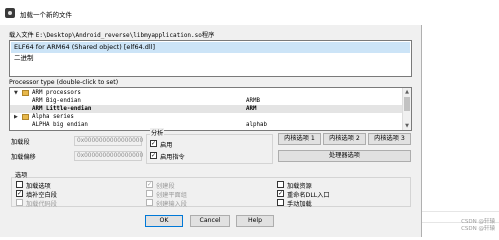 This screenshot has height=240, width=499. I want to click on watermark: CSDN @轩辕 CSDN @轩辕, so click(478, 226).